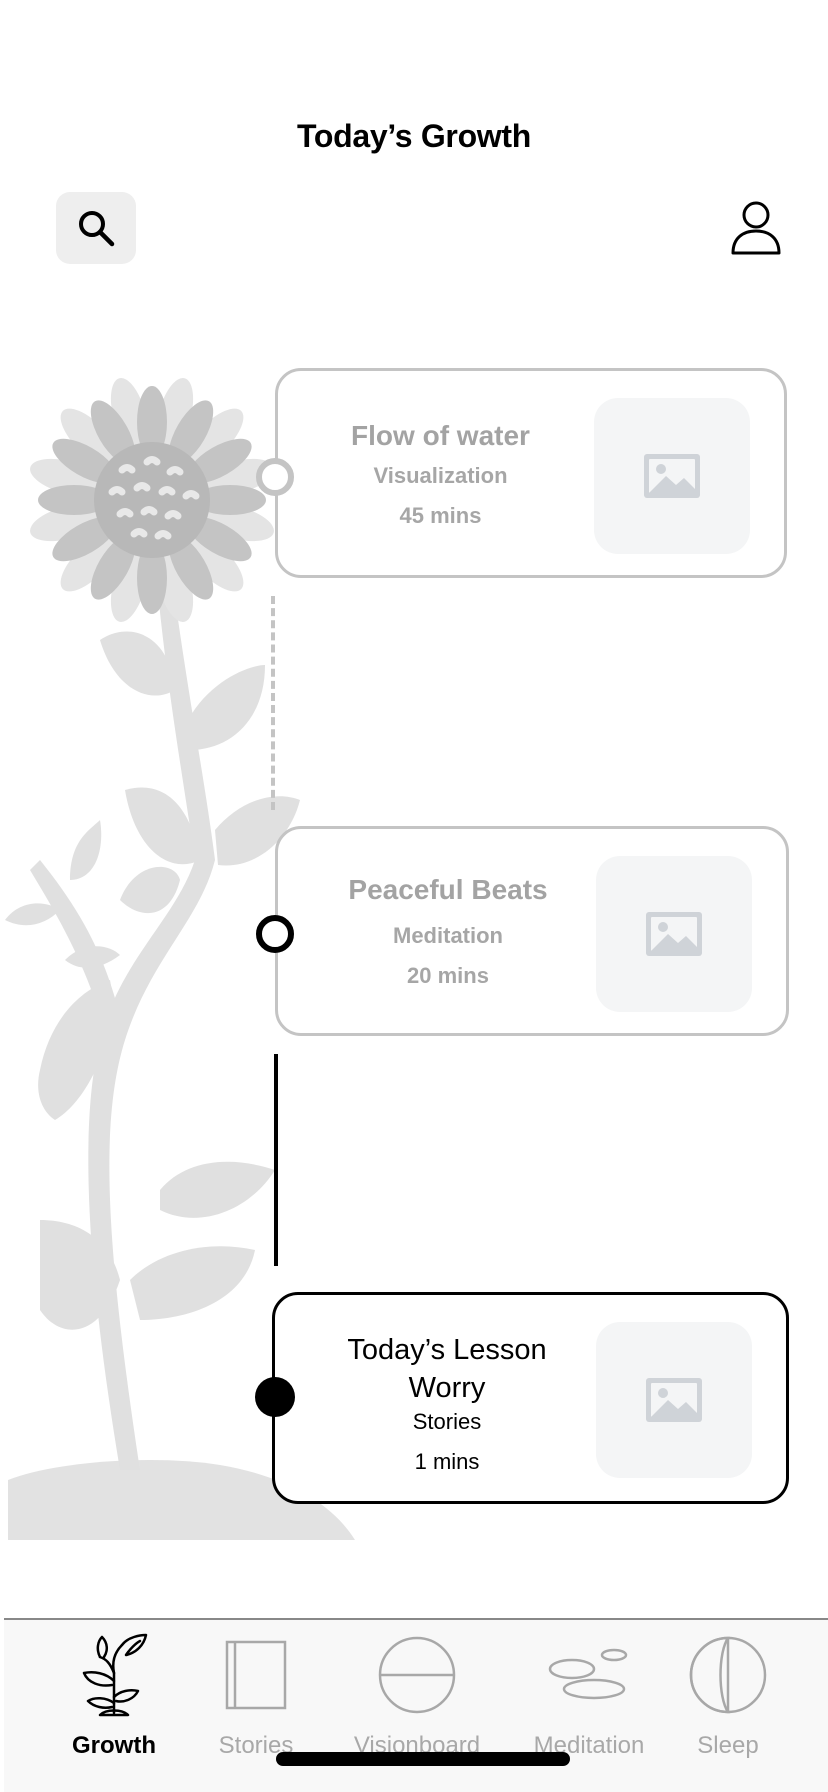 The image size is (828, 1792). I want to click on session-category: Meditation, so click(448, 935).